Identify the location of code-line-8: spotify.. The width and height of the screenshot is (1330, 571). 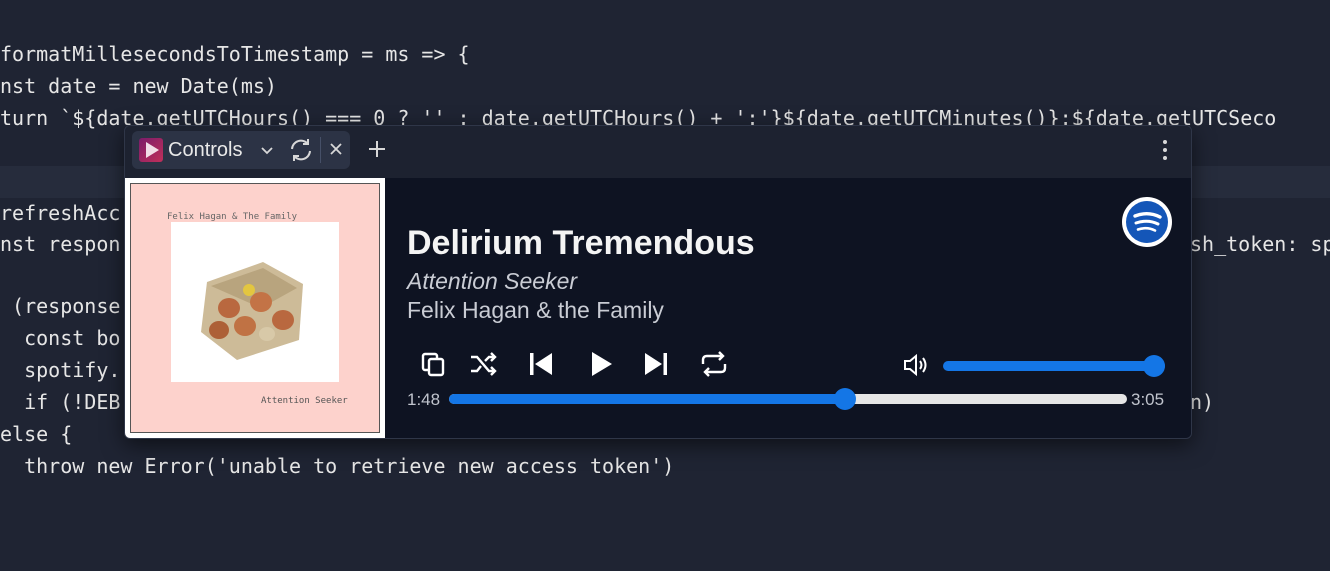
(60, 370).